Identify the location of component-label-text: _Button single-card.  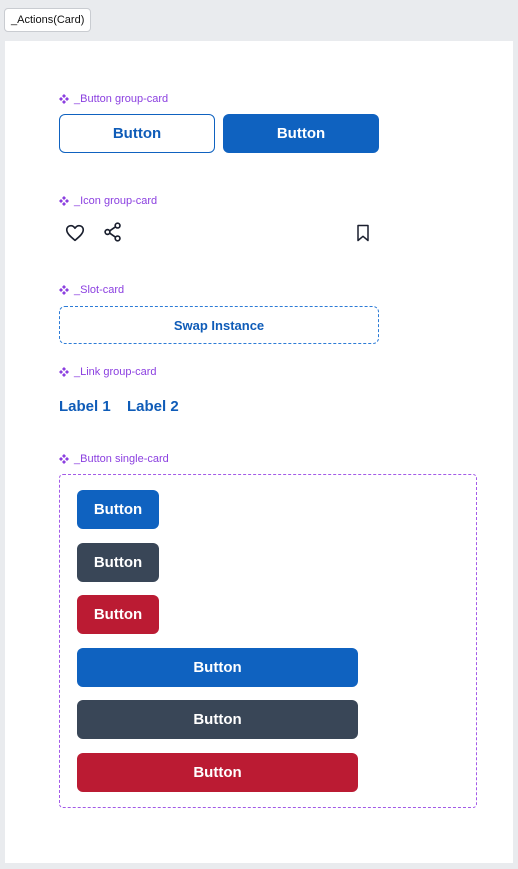
(121, 459).